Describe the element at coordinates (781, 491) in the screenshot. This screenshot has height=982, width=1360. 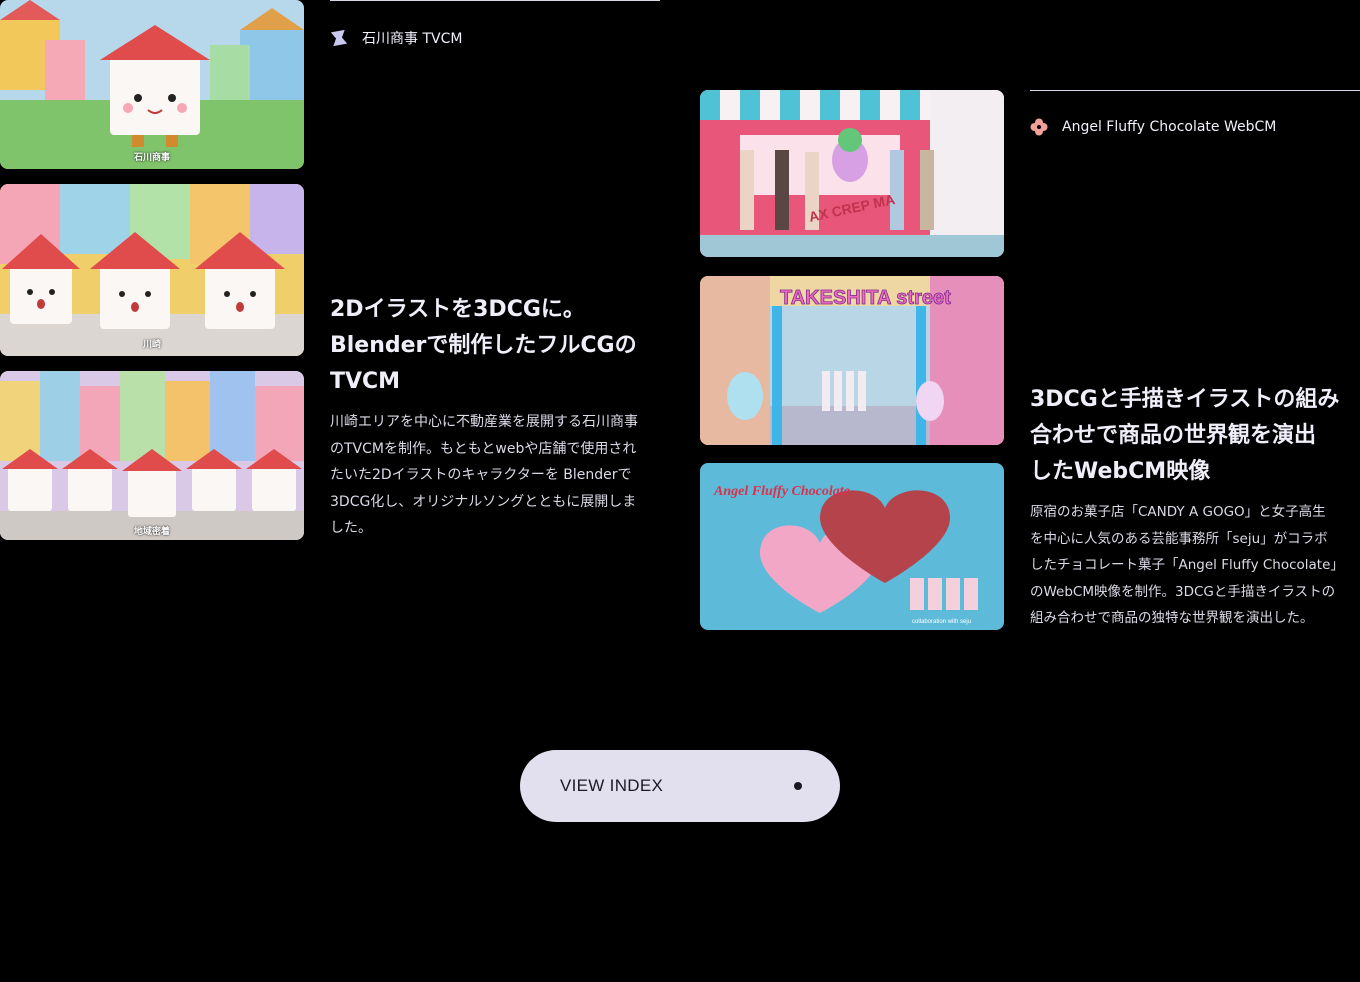
I see `thumbnail-caption: Angel Fluffy Chocolate` at that location.